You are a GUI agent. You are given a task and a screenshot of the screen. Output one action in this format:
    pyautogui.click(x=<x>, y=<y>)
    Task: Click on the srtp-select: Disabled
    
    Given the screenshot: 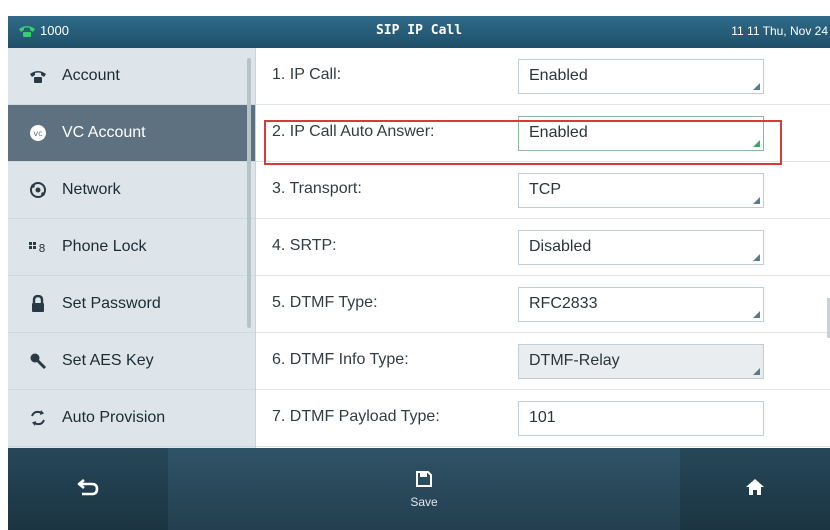 What is the action you would take?
    pyautogui.click(x=641, y=247)
    